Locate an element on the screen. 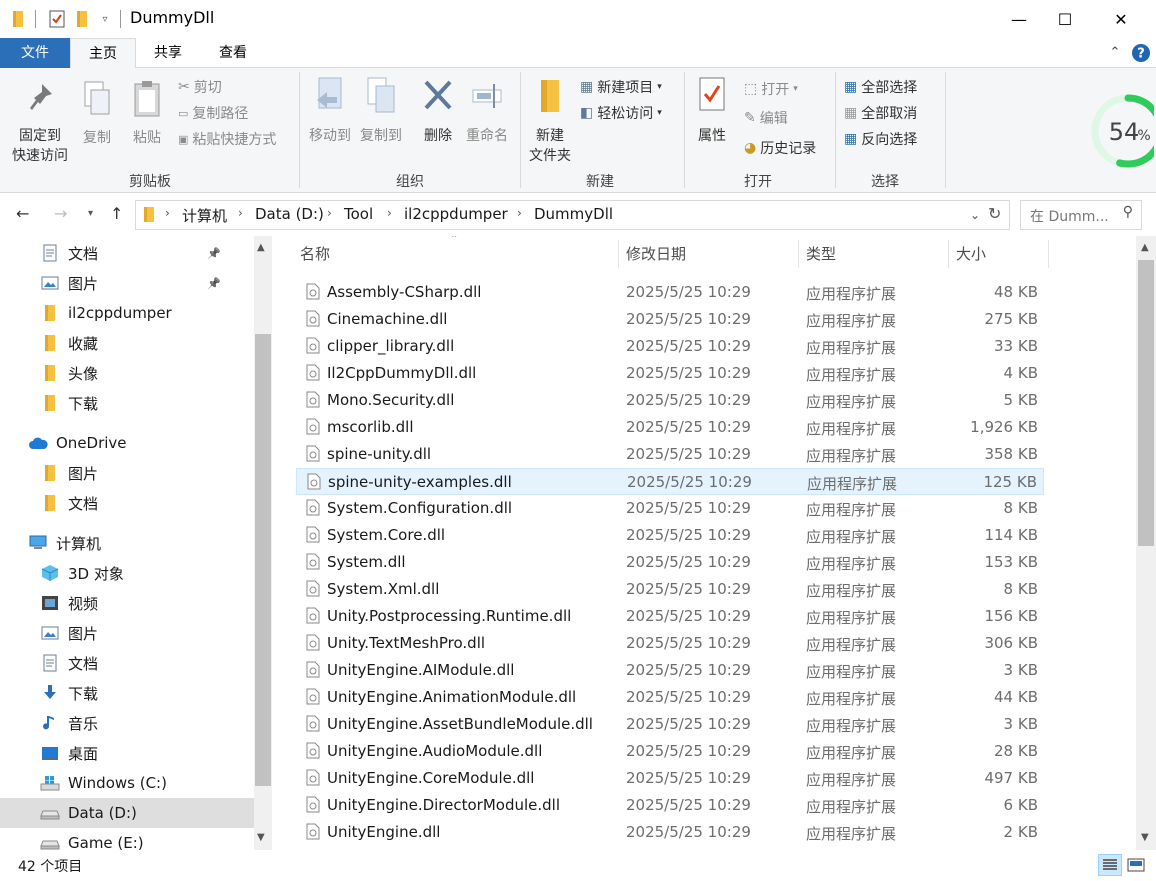 This screenshot has width=1156, height=881. file-row: UnityEngine.dll 2025/5/25 10:29 应用程序扩展 2 KB is located at coordinates (670, 832).